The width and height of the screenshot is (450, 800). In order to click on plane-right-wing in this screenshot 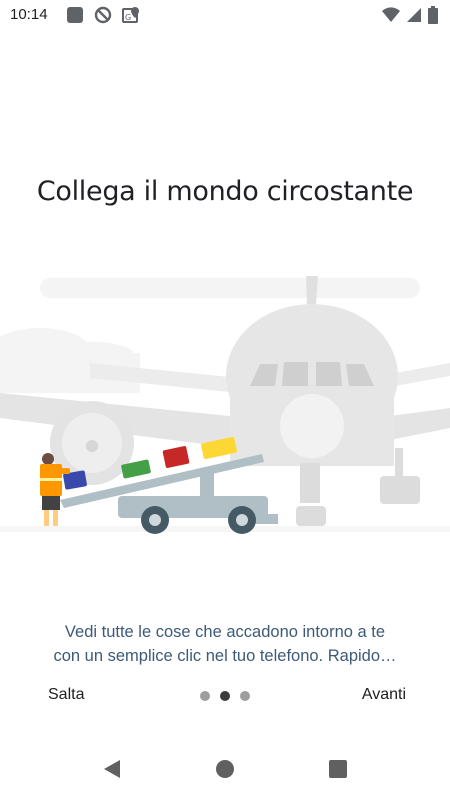, I will do `click(420, 424)`.